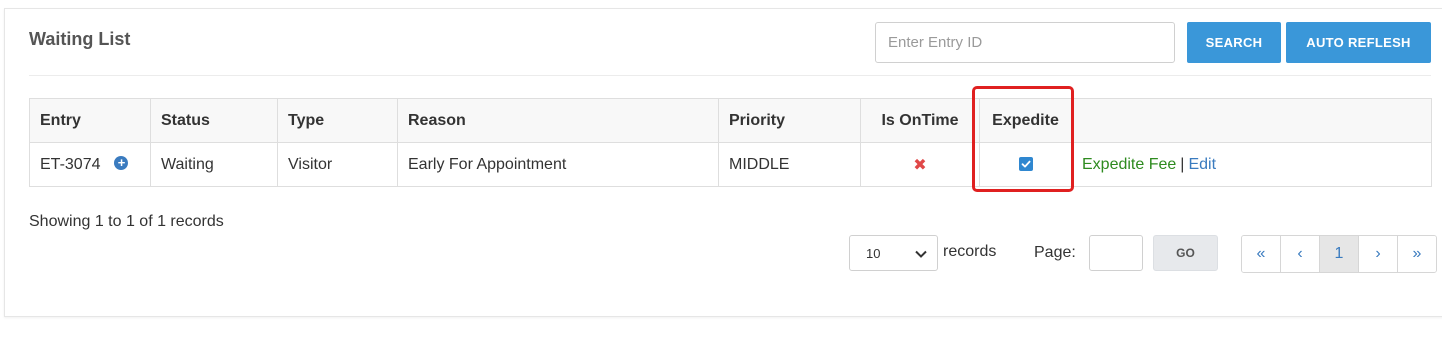 This screenshot has width=1442, height=346. What do you see at coordinates (789, 164) in the screenshot?
I see `cell-priority: MIDDLE` at bounding box center [789, 164].